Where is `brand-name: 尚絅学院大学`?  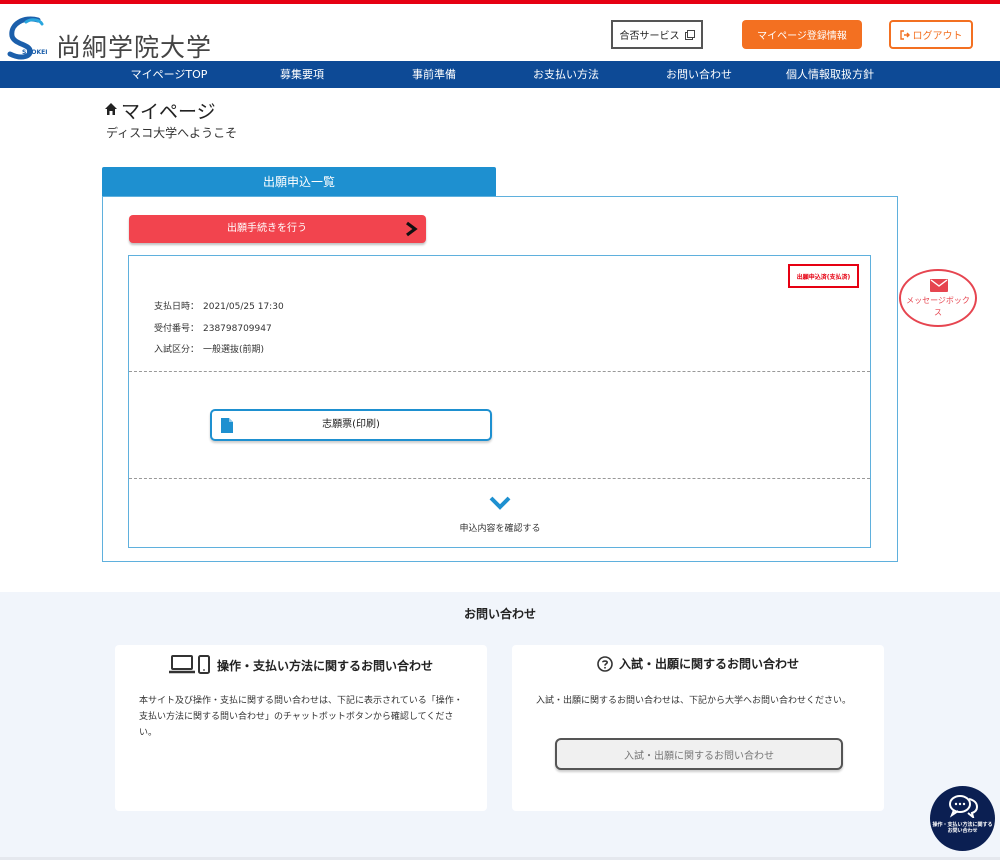 brand-name: 尚絅学院大学 is located at coordinates (134, 46).